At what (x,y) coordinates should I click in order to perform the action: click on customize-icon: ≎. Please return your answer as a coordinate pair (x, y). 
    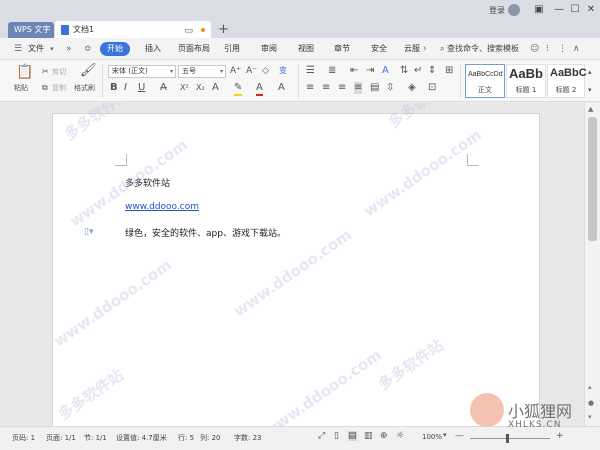
    Looking at the image, I should click on (88, 49).